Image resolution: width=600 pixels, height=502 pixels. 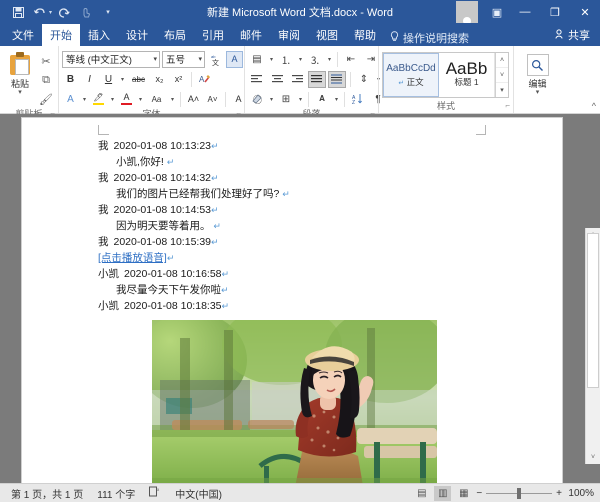 What do you see at coordinates (257, 59) in the screenshot?
I see `bullets-icon: ▤` at bounding box center [257, 59].